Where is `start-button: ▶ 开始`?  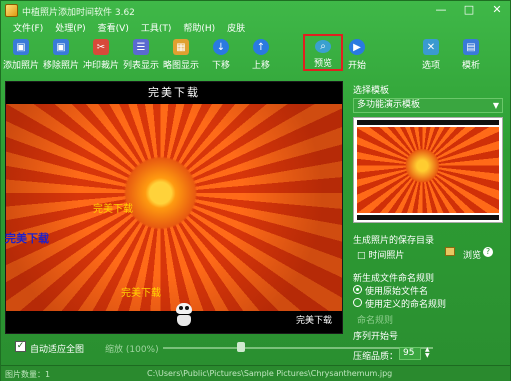
start-button: ▶ 开始 is located at coordinates (357, 55).